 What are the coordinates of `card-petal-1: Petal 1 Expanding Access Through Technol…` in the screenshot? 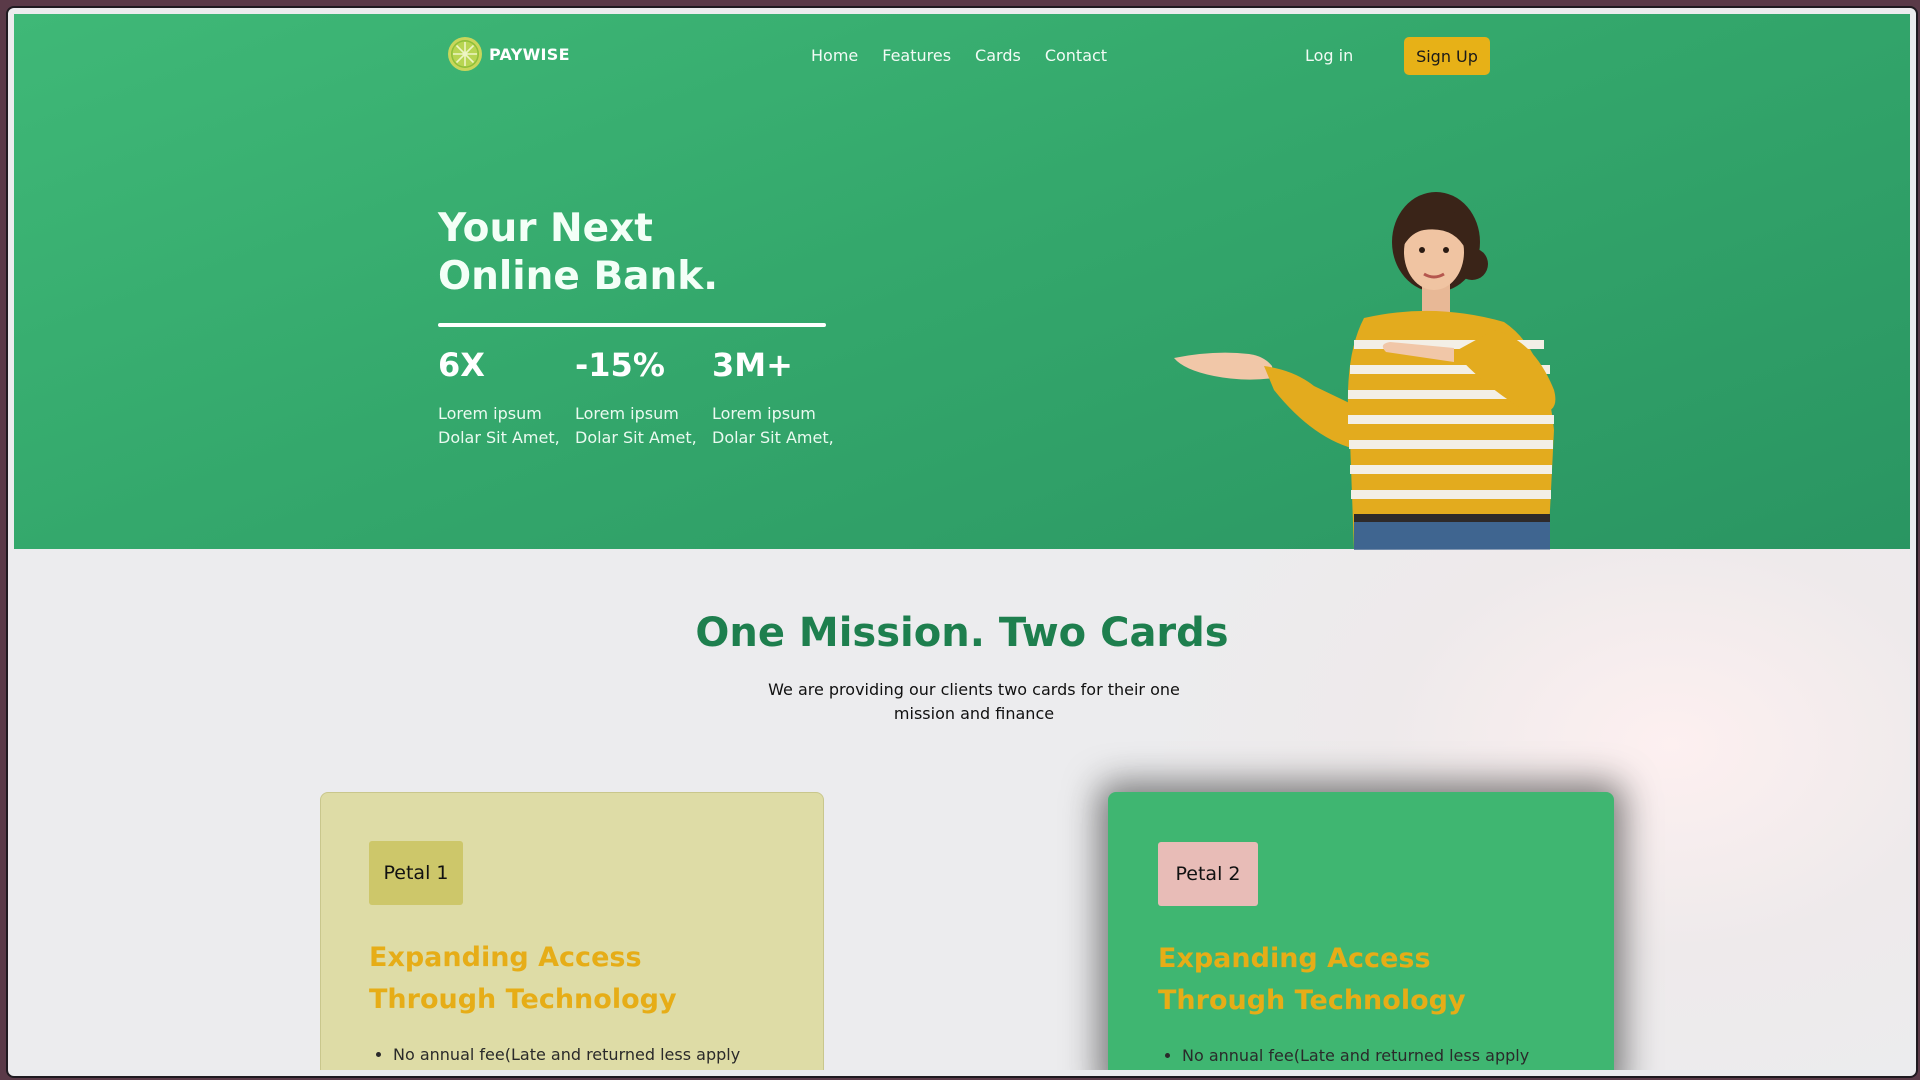 It's located at (572, 931).